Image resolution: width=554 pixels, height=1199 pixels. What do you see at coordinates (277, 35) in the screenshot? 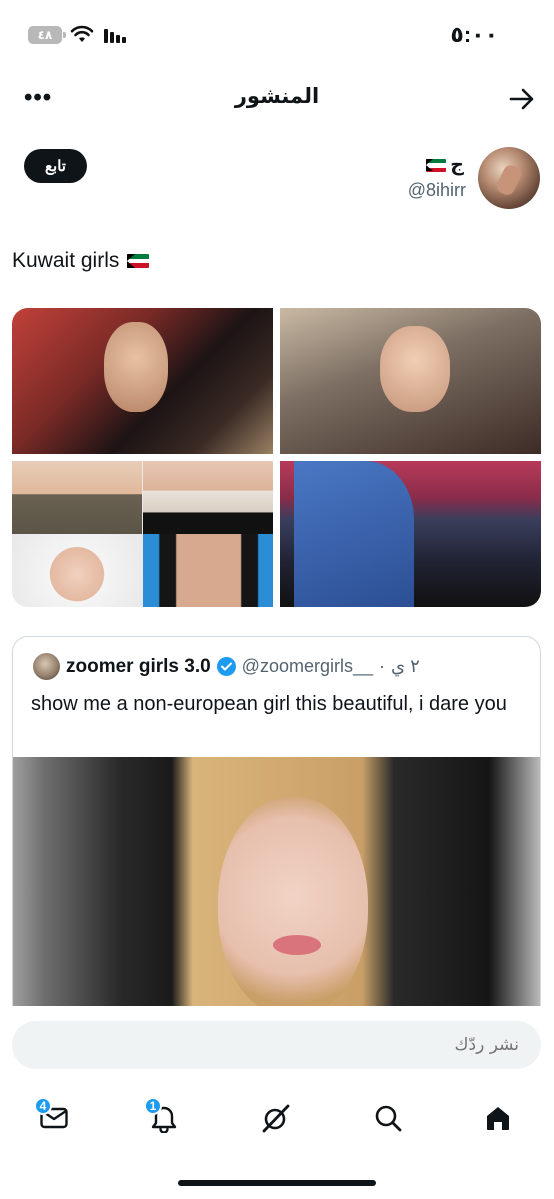
I see `status-bar: ٤٨ ٥:٠٠` at bounding box center [277, 35].